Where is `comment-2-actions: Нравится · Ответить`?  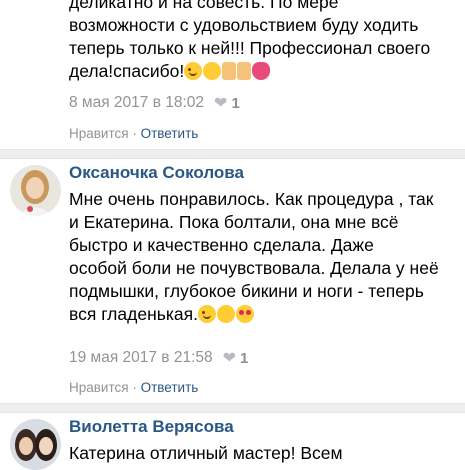
comment-2-actions: Нравится · Ответить is located at coordinates (133, 387).